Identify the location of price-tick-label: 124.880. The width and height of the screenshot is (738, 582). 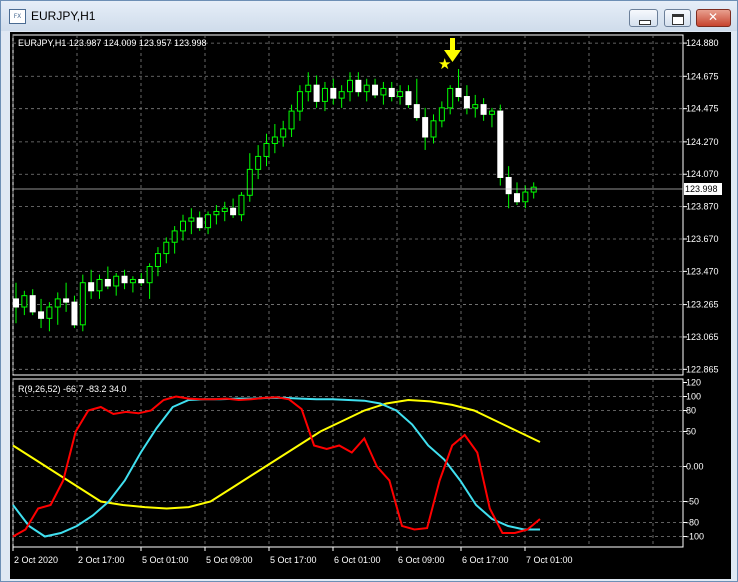
(702, 43).